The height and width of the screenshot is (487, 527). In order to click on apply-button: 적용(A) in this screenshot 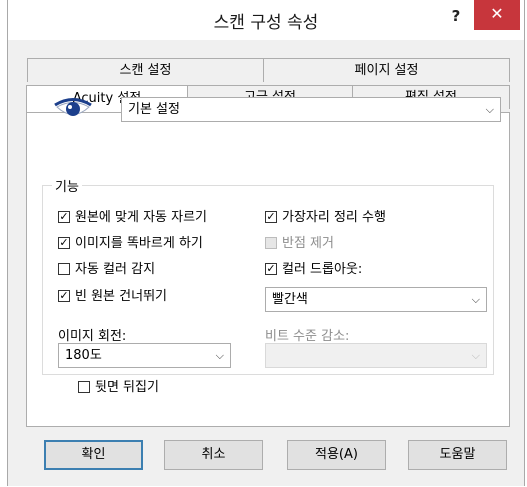, I will do `click(336, 455)`.